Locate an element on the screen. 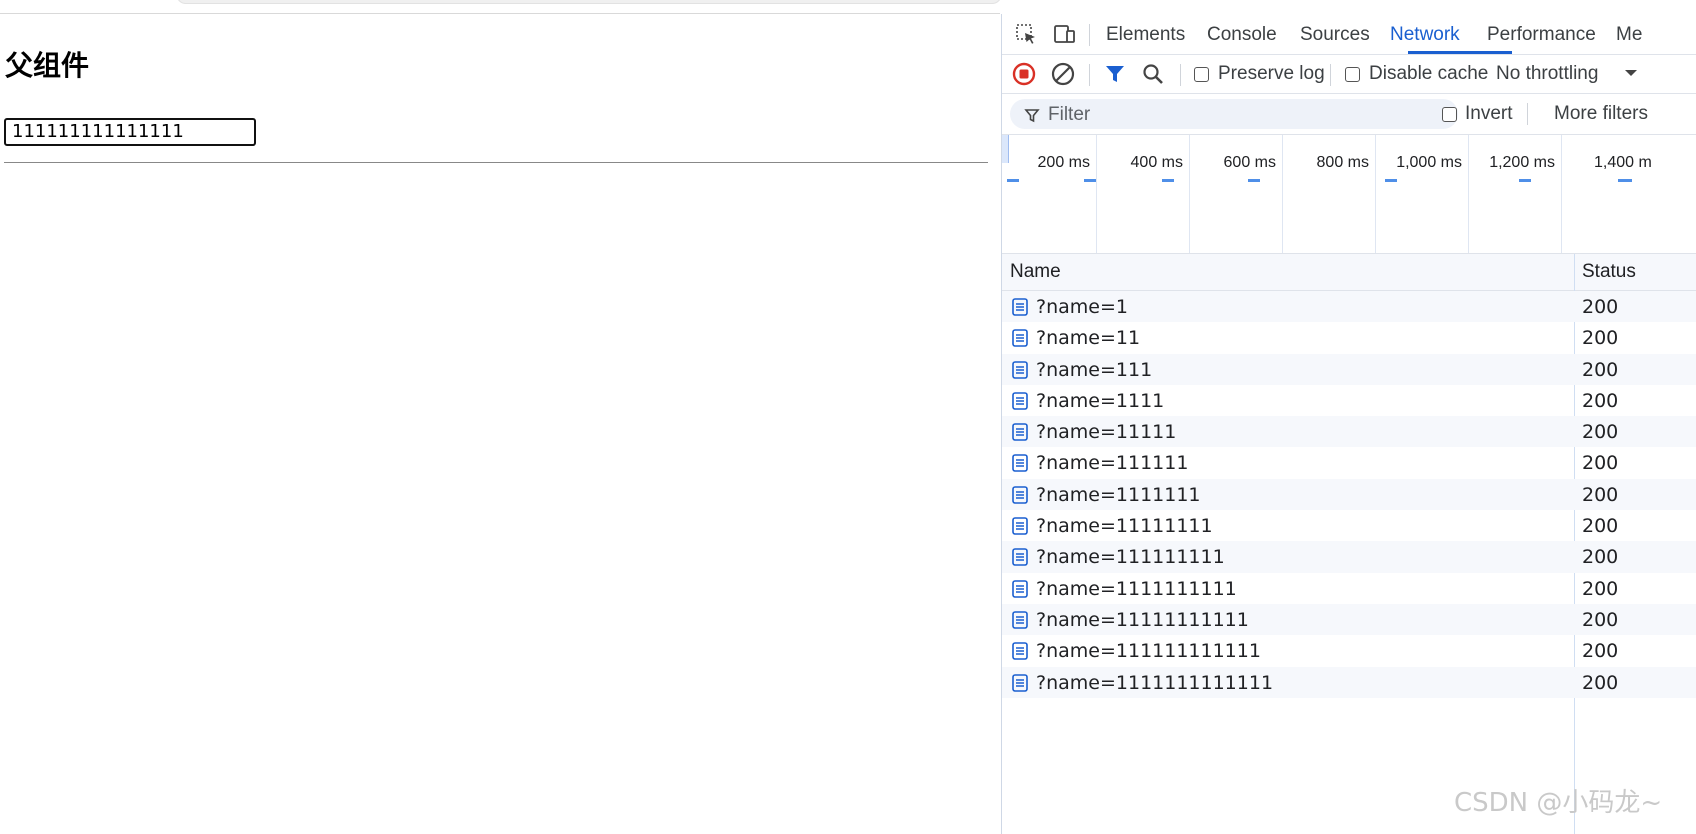  throttling-select: No throttling is located at coordinates (1547, 74).